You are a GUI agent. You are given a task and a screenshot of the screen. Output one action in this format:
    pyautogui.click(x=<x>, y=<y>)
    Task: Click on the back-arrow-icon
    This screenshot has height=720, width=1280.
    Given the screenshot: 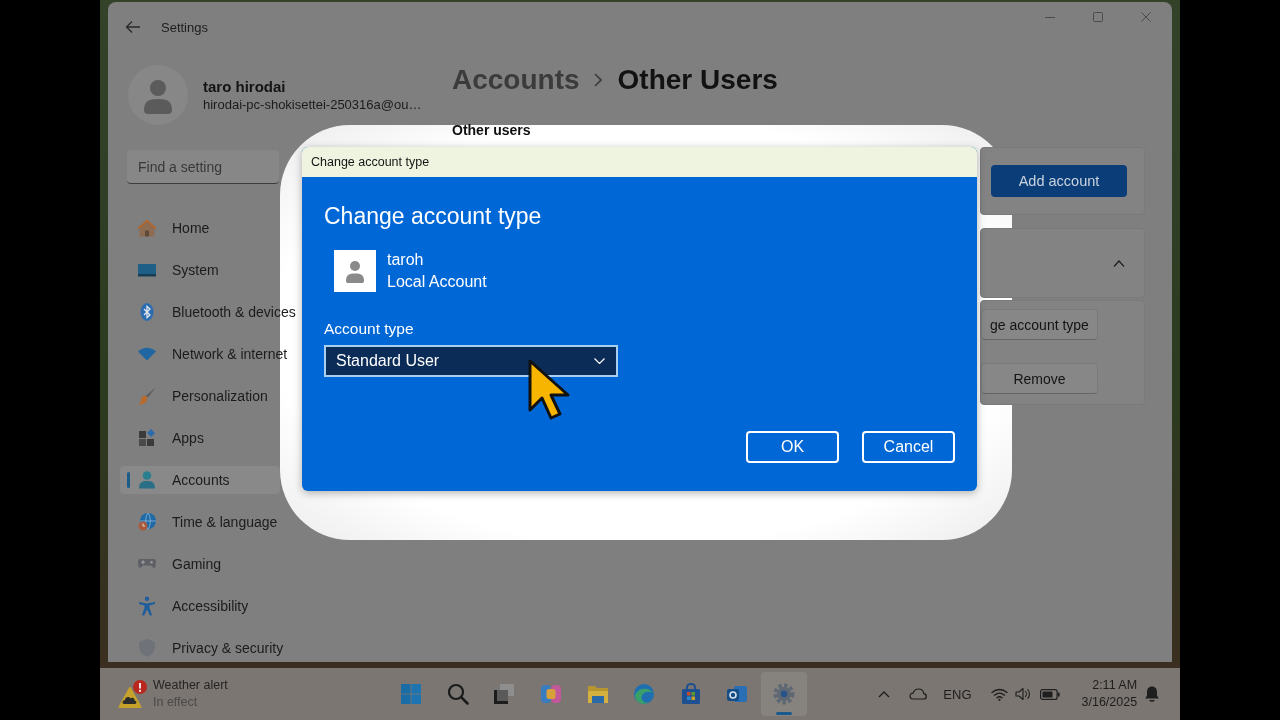 What is the action you would take?
    pyautogui.click(x=133, y=27)
    